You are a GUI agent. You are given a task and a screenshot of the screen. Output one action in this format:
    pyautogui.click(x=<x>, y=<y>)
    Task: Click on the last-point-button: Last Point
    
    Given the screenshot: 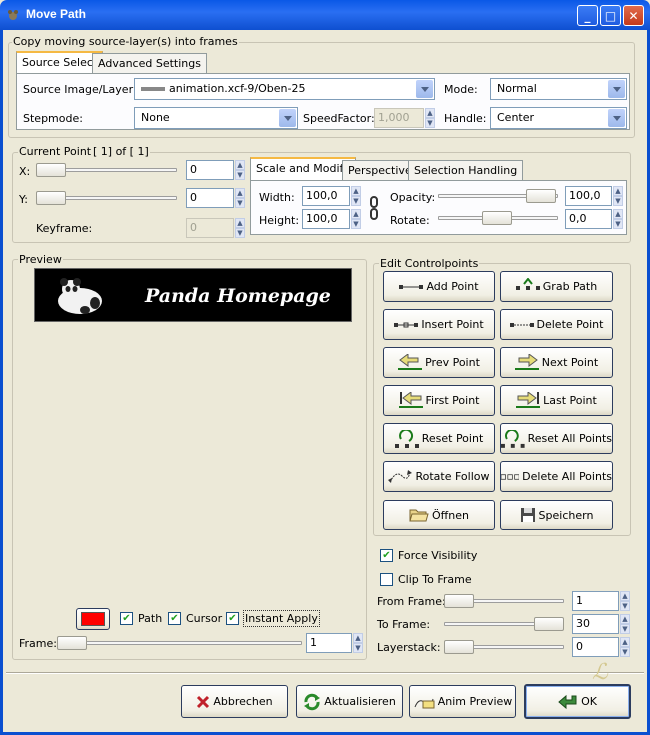 What is the action you would take?
    pyautogui.click(x=556, y=400)
    